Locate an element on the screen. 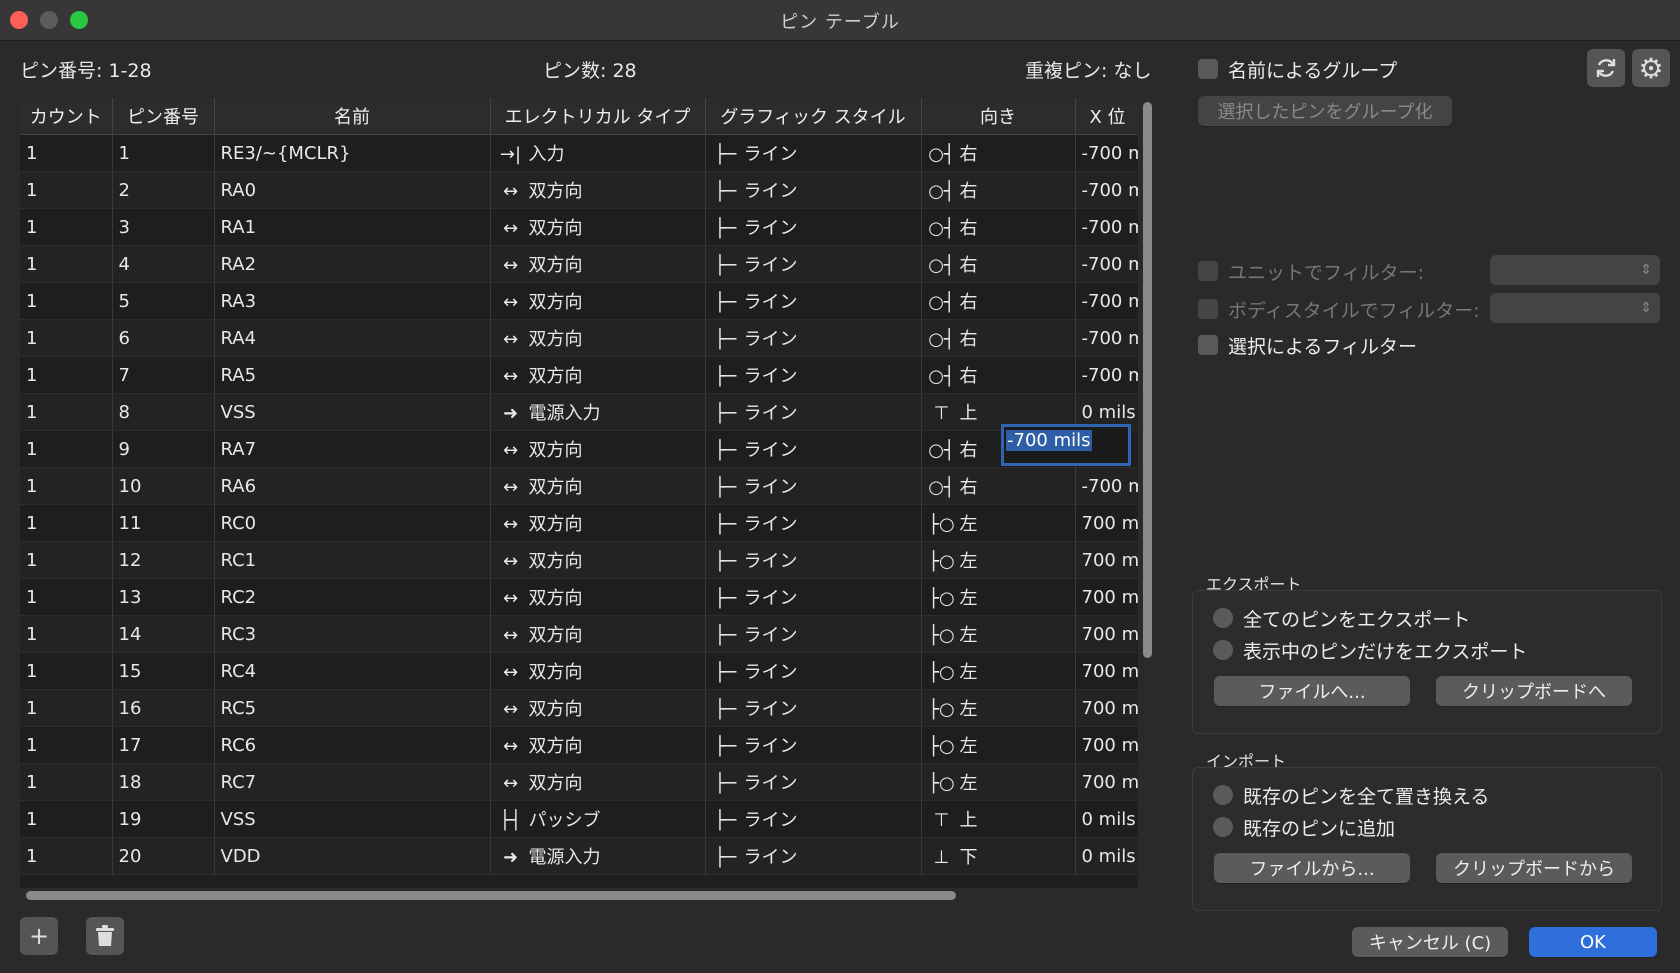 The width and height of the screenshot is (1680, 973). pin-number-cell: 17 is located at coordinates (163, 745).